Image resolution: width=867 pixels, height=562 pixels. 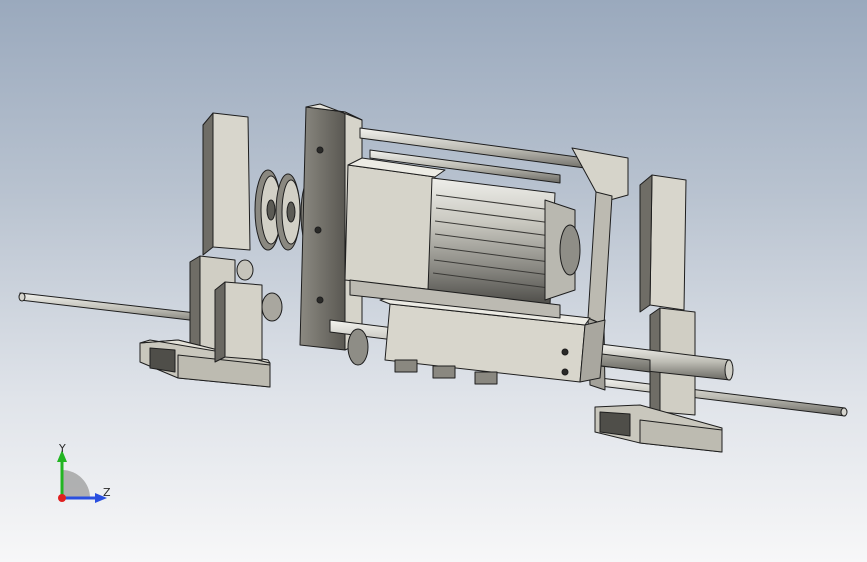 I want to click on right-upright-bracket, so click(x=667, y=296).